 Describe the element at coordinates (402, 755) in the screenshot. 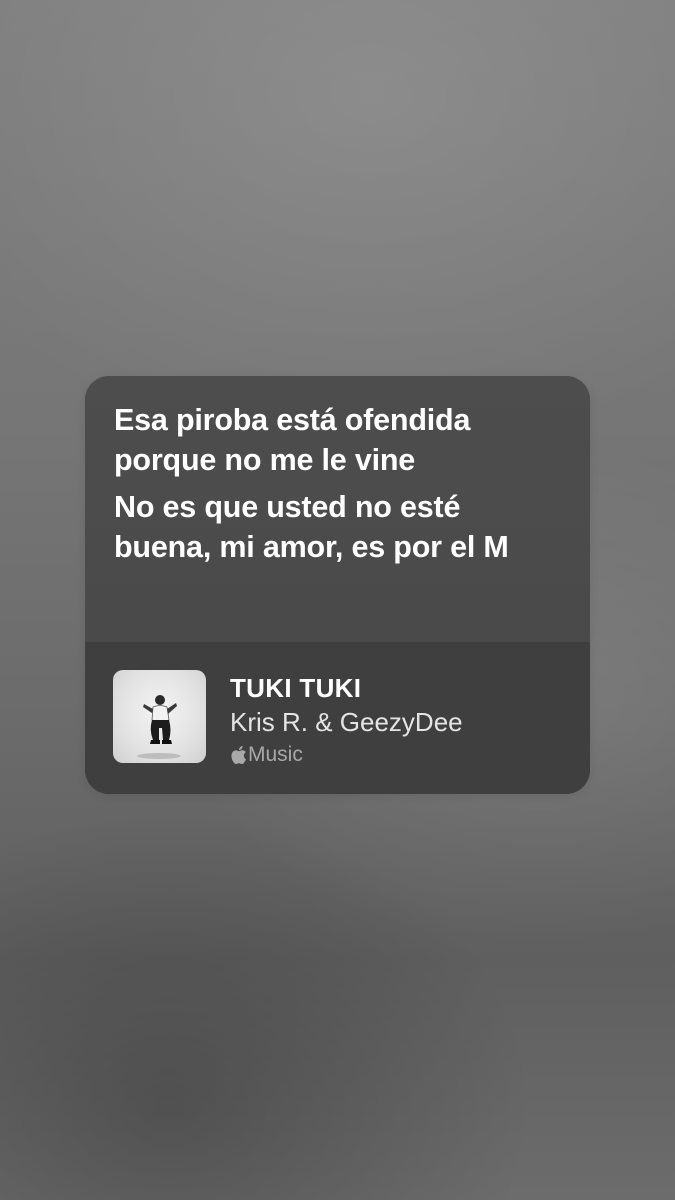

I see `apple-music-logo: Music` at that location.